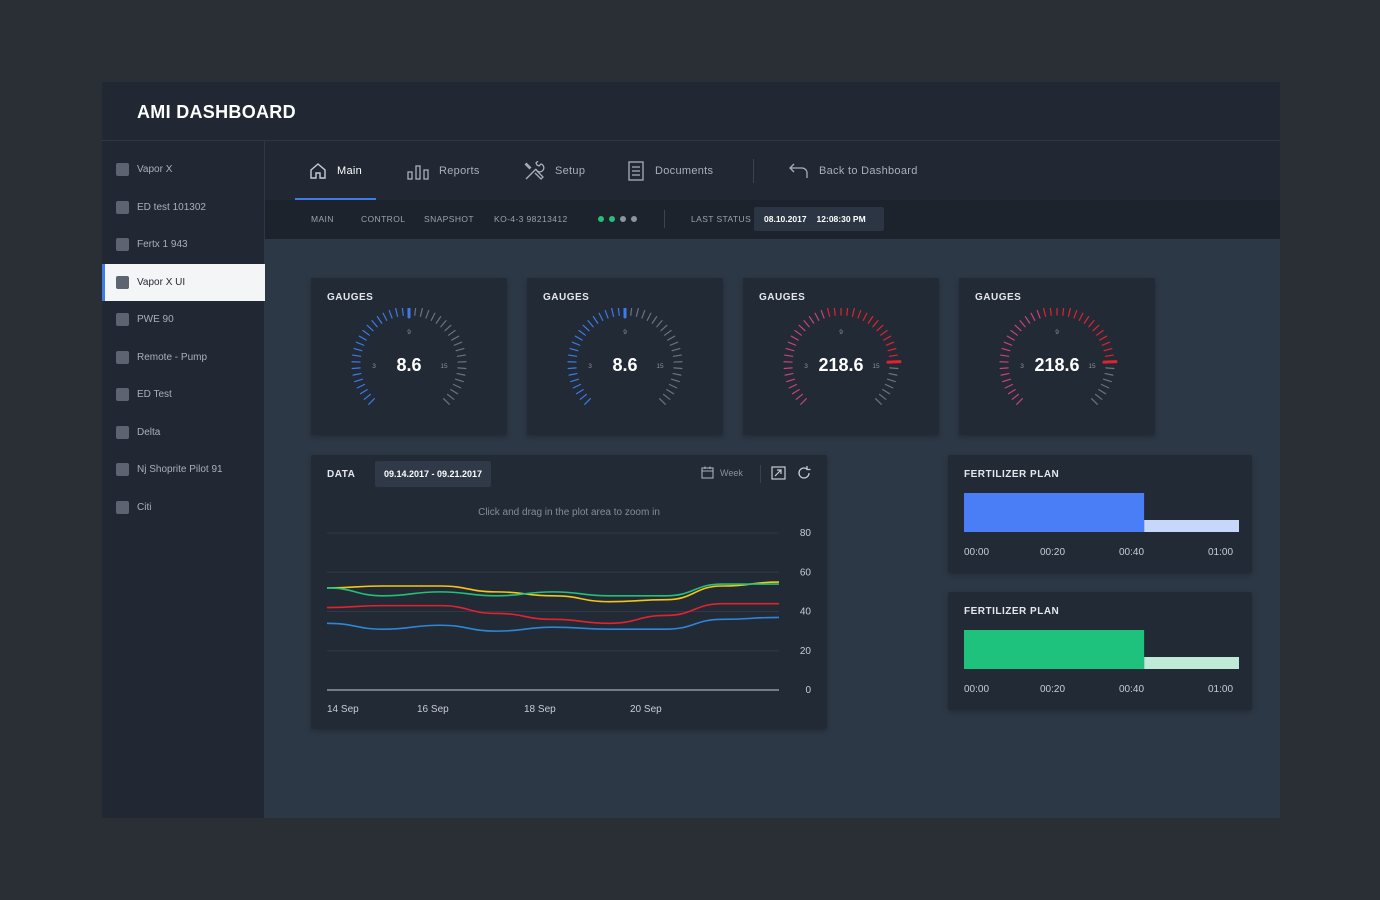 This screenshot has width=1380, height=900. I want to click on tab-label: Reports, so click(459, 170).